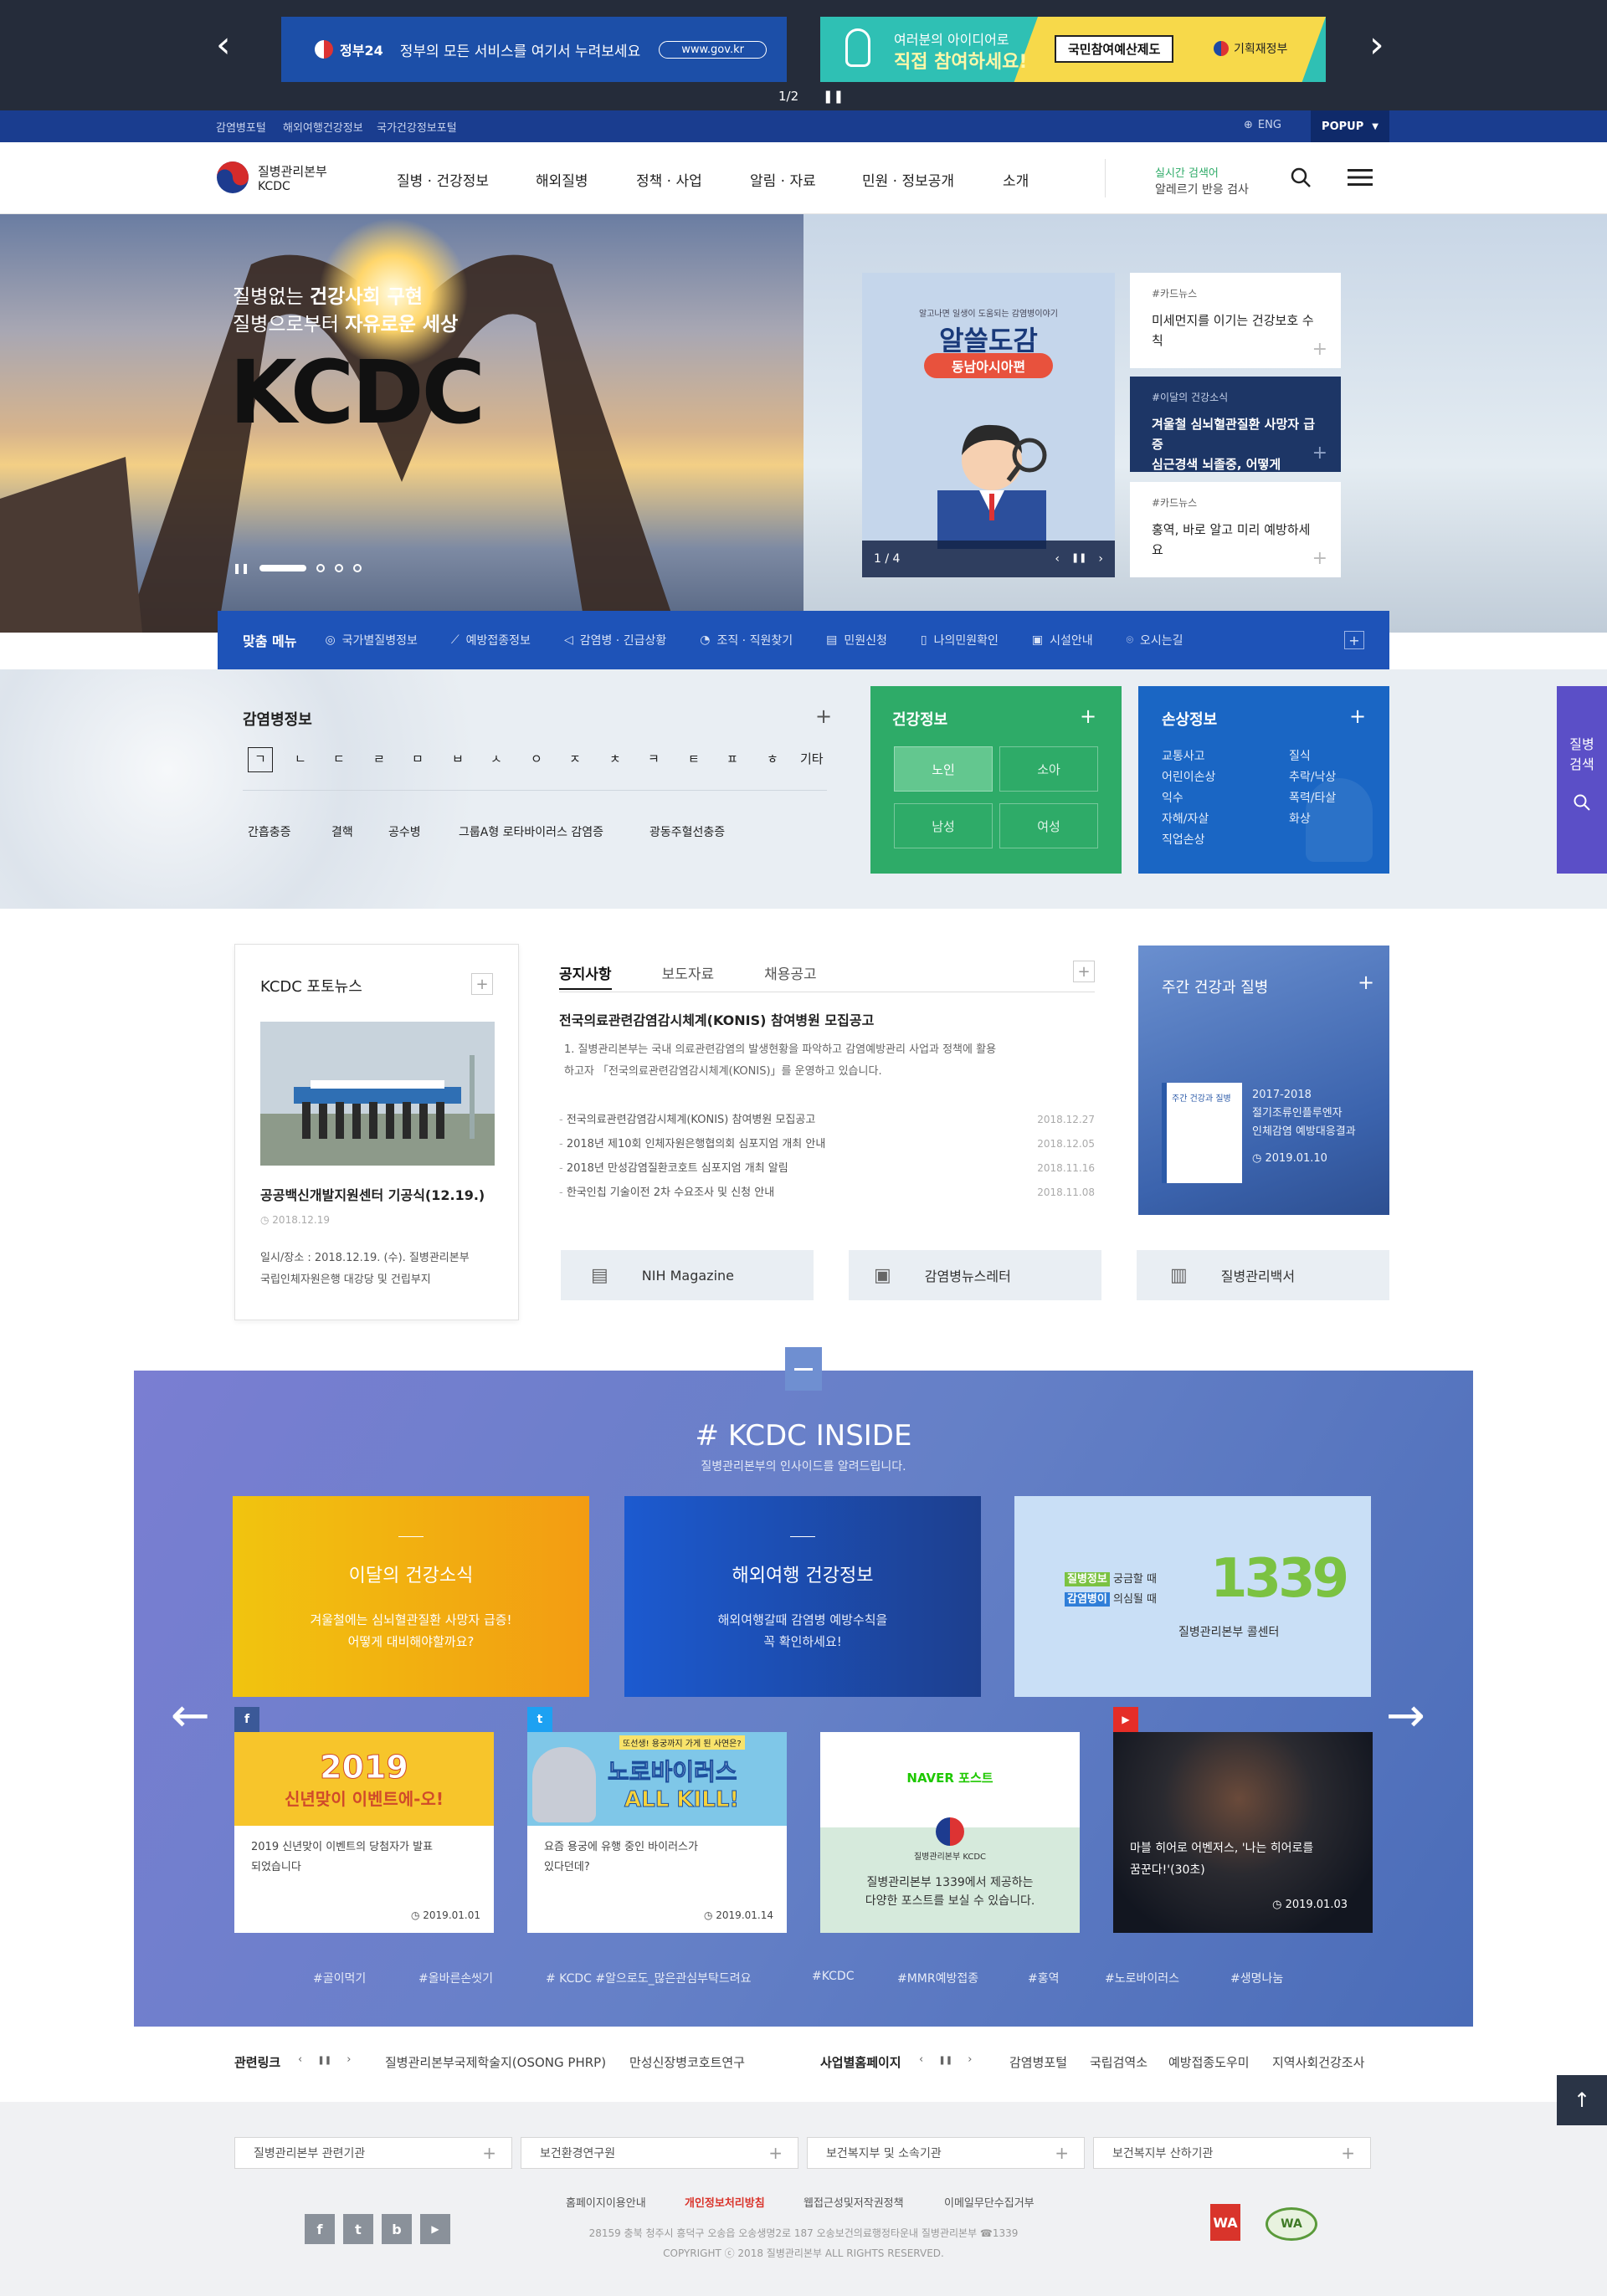 This screenshot has height=2296, width=1607. What do you see at coordinates (1188, 756) in the screenshot?
I see `injury-link: 교통사고` at bounding box center [1188, 756].